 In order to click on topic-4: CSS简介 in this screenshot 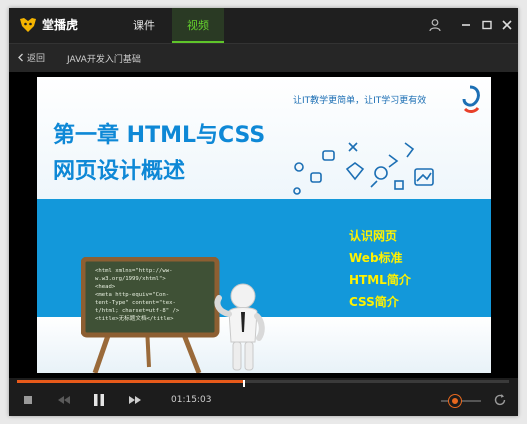, I will do `click(374, 302)`.